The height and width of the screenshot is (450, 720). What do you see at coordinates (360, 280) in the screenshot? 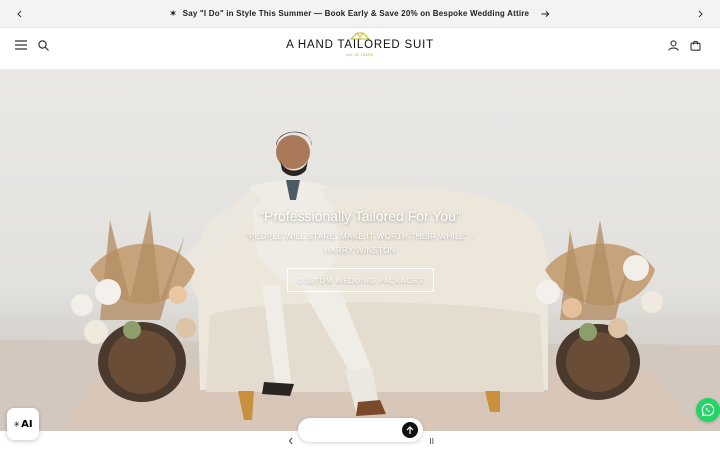
I see `custom-wedding-packages-button: CUSTOM WEDDING PACKAGES` at bounding box center [360, 280].